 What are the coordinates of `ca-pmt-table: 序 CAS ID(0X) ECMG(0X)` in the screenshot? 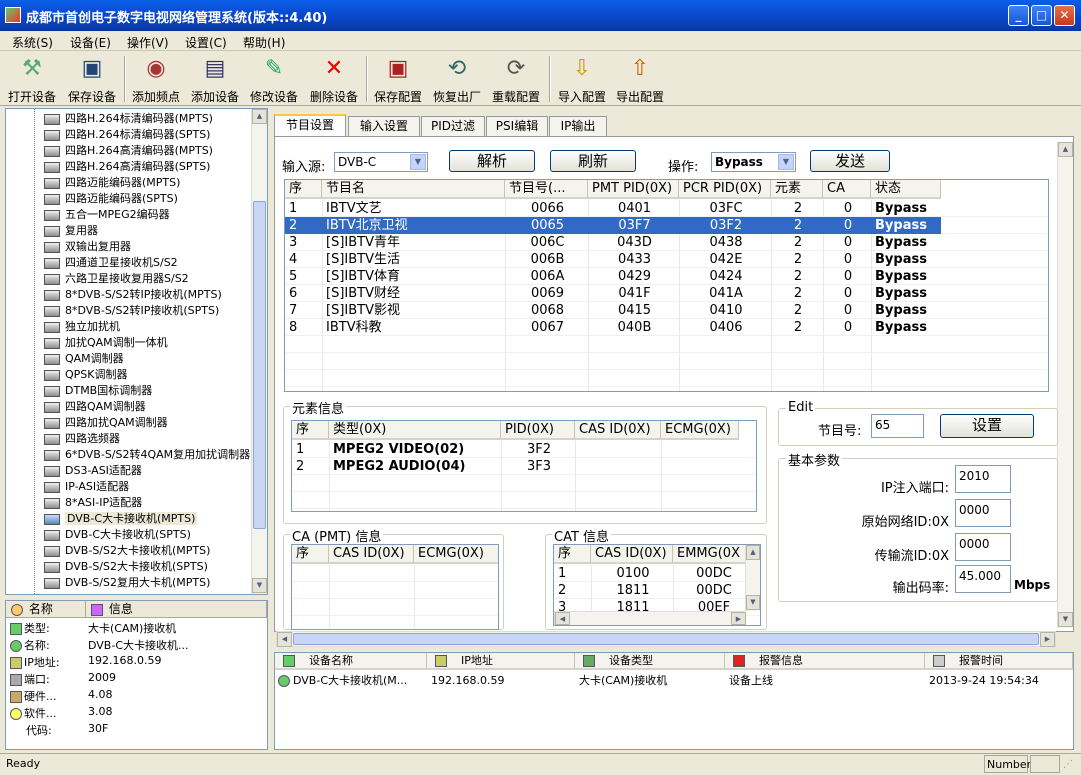 It's located at (395, 587).